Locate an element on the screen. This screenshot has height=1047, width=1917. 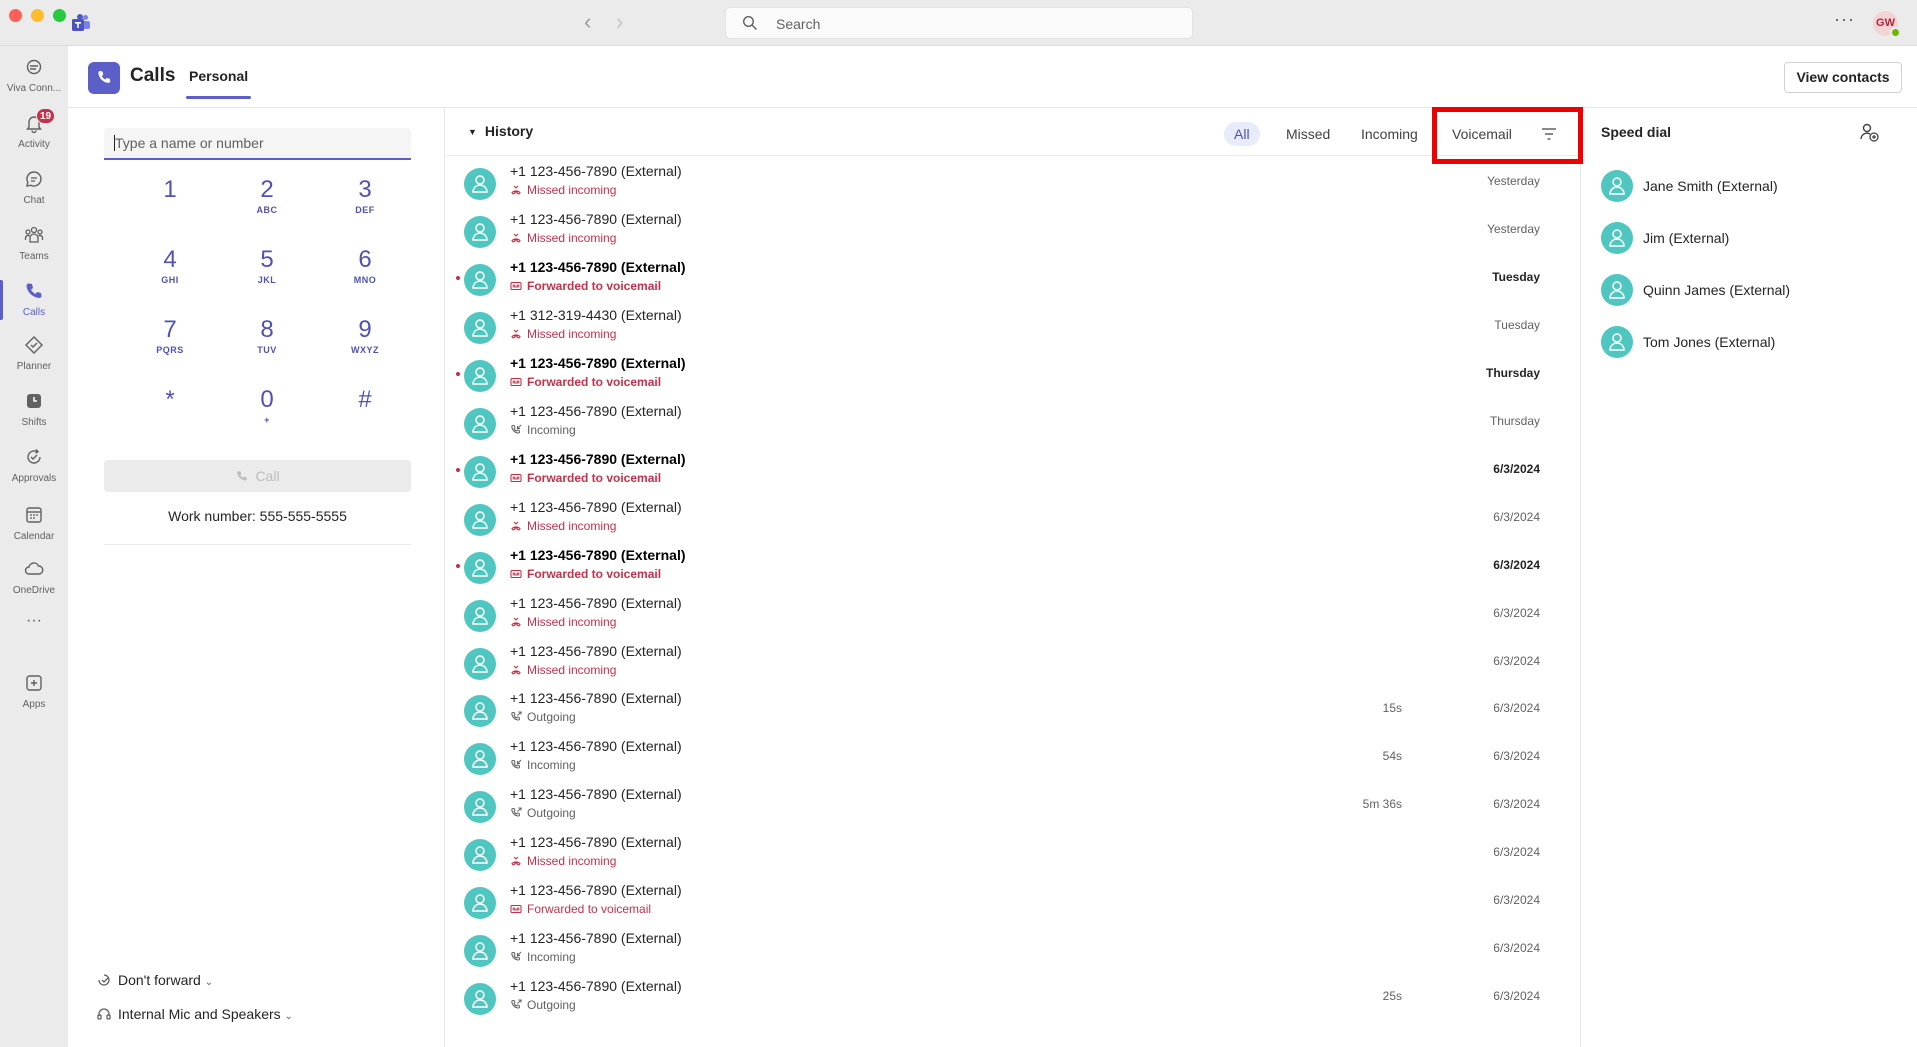
rail-item-apps: Apps is located at coordinates (34, 693).